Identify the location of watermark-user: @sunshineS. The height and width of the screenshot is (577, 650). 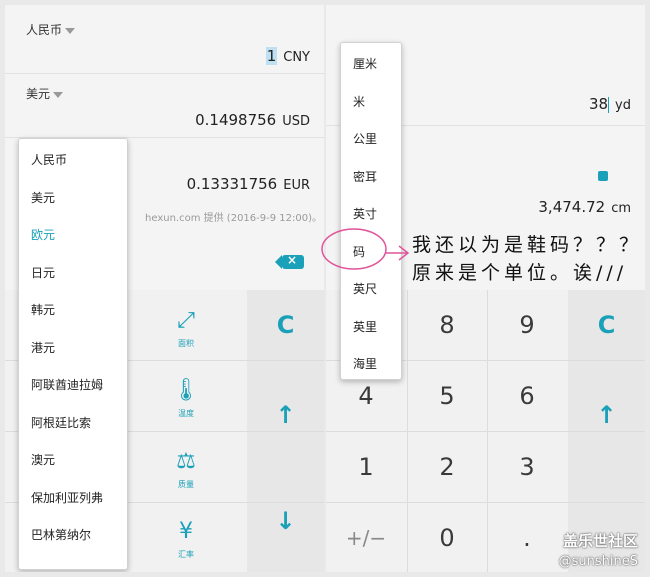
(598, 561).